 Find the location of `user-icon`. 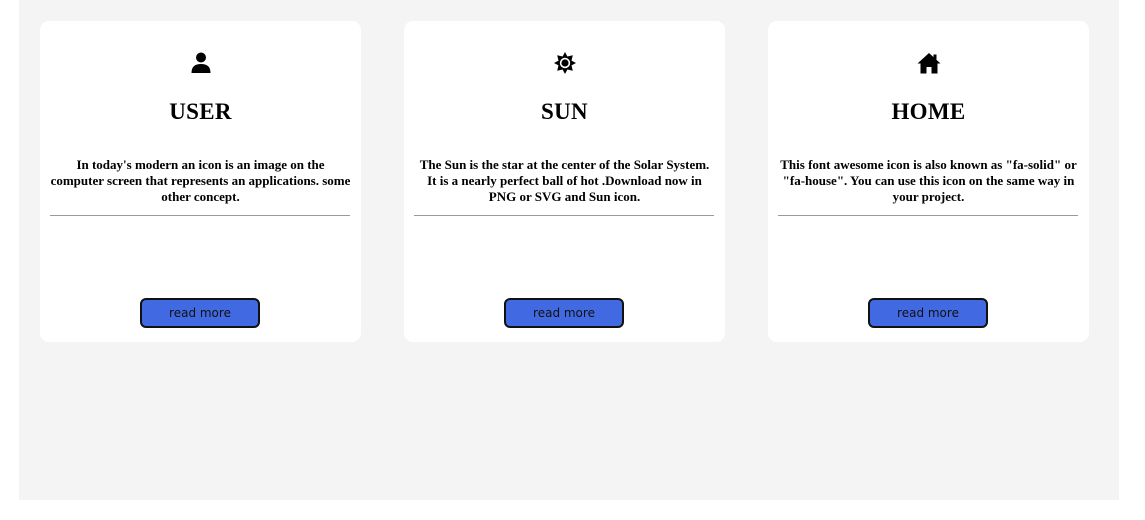

user-icon is located at coordinates (200, 62).